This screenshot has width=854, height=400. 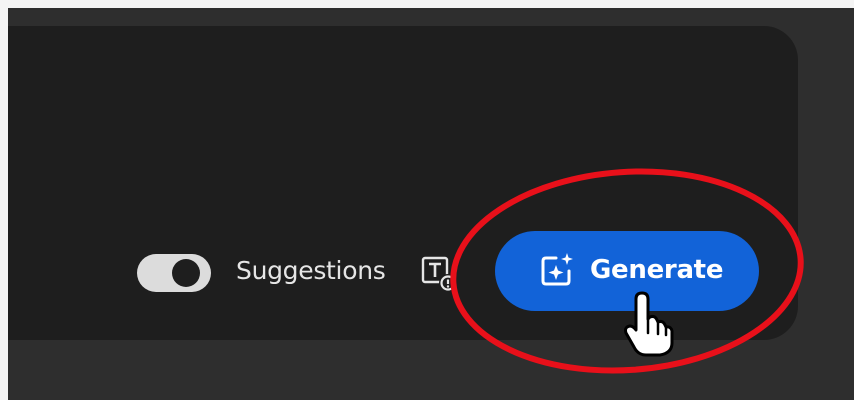 What do you see at coordinates (440, 275) in the screenshot?
I see `text-sparkle-icon` at bounding box center [440, 275].